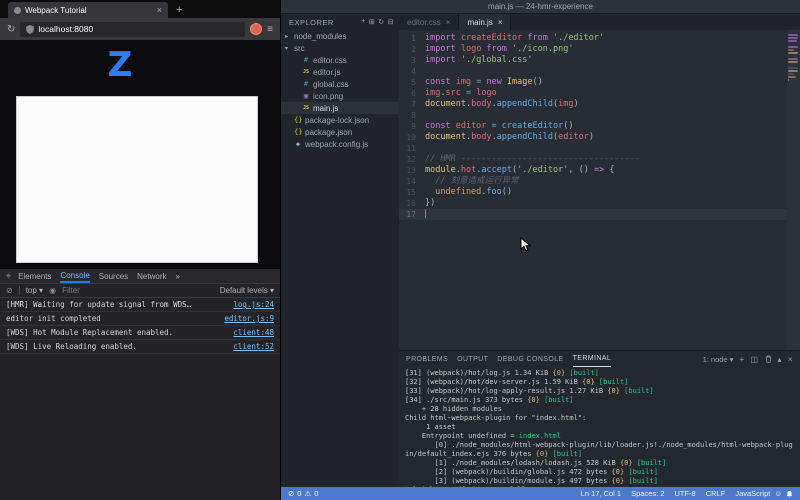 This screenshot has height=500, width=800. What do you see at coordinates (328, 96) in the screenshot?
I see `tree-item-label: icon.png` at bounding box center [328, 96].